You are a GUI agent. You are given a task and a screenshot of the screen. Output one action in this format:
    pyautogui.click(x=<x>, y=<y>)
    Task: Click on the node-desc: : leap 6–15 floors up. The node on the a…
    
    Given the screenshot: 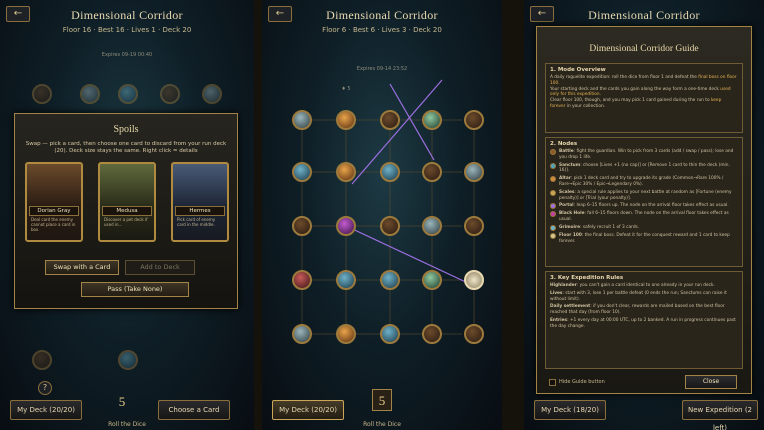 What is the action you would take?
    pyautogui.click(x=651, y=206)
    